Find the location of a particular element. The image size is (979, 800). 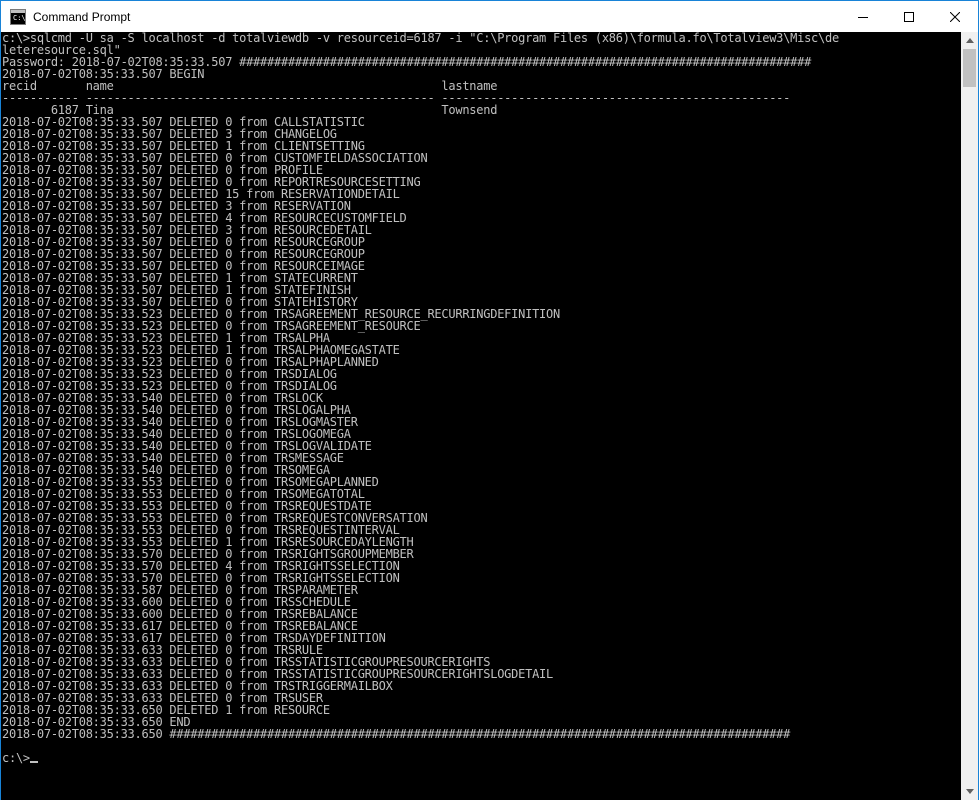

close-icon is located at coordinates (955, 16).